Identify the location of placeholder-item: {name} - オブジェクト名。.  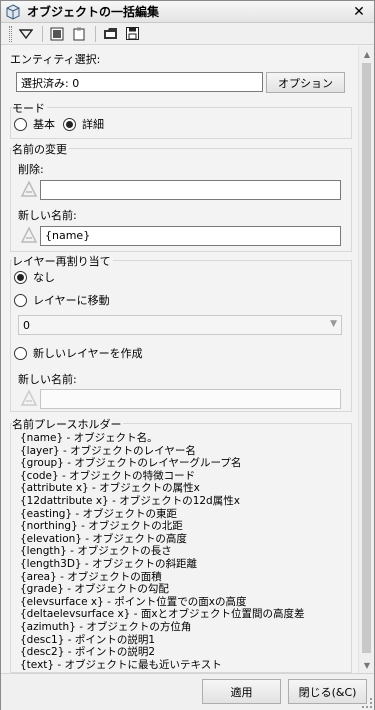
(89, 438).